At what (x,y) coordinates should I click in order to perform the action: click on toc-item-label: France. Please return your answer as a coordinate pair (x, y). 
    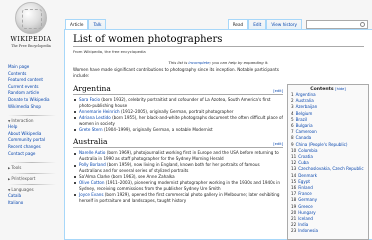
    Looking at the image, I should click on (305, 194).